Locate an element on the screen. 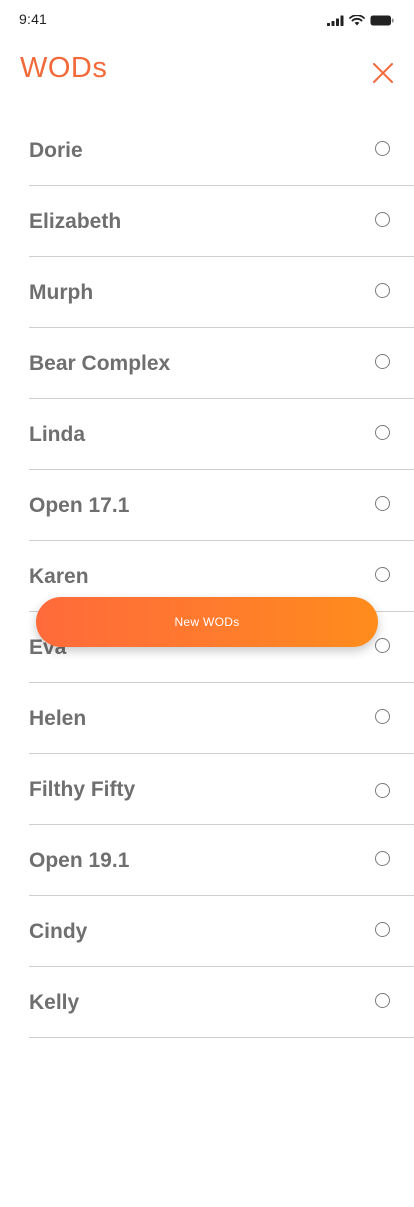  wod-item: Kelly is located at coordinates (221, 1002).